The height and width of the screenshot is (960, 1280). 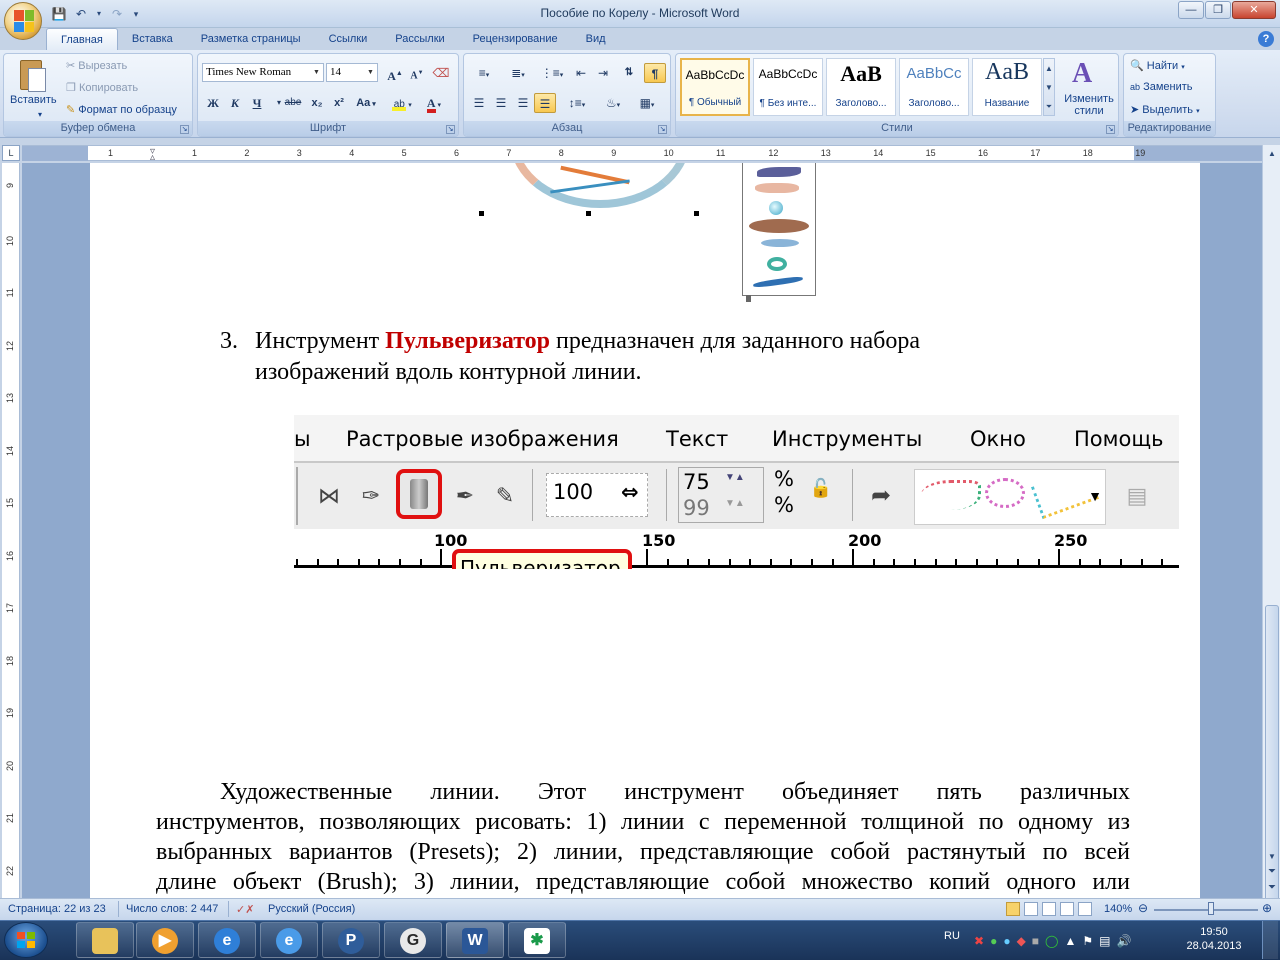 What do you see at coordinates (1118, 909) in the screenshot?
I see `zoom-level: 140%` at bounding box center [1118, 909].